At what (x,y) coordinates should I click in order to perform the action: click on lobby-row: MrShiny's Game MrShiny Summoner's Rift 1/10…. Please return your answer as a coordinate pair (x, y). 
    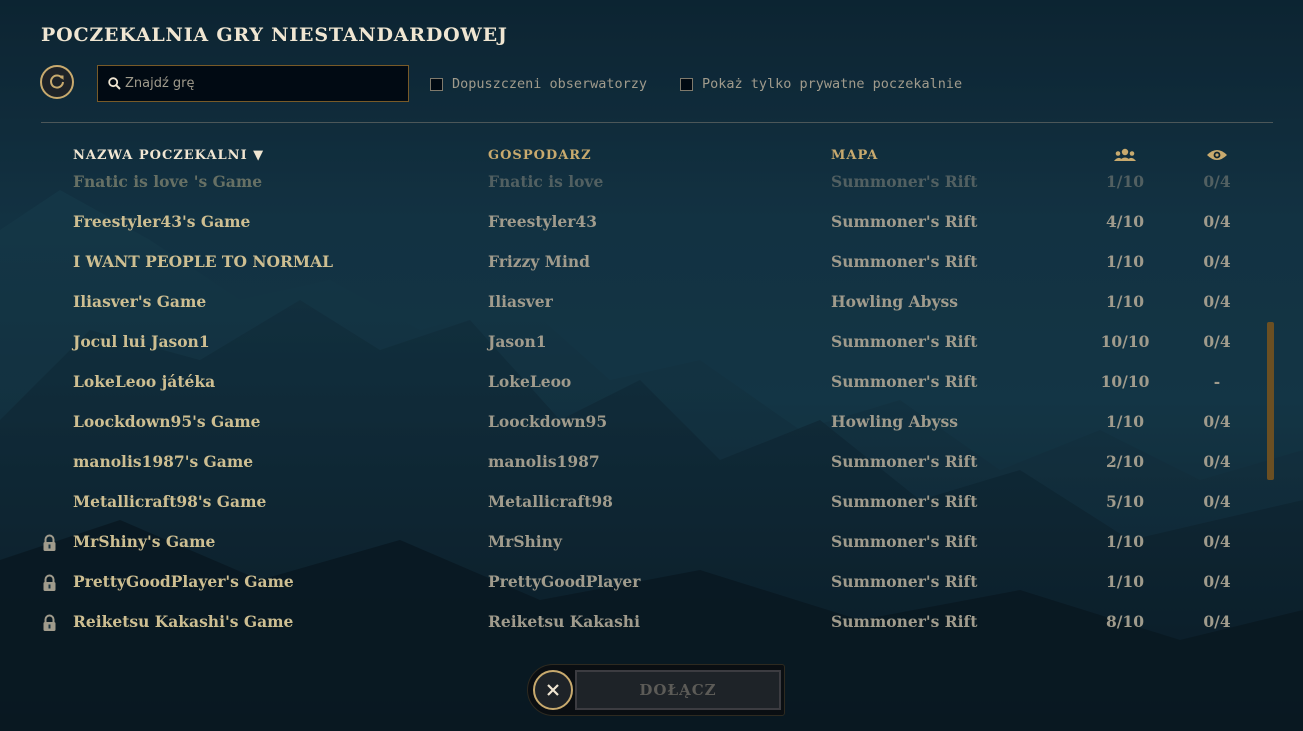
    Looking at the image, I should click on (651, 547).